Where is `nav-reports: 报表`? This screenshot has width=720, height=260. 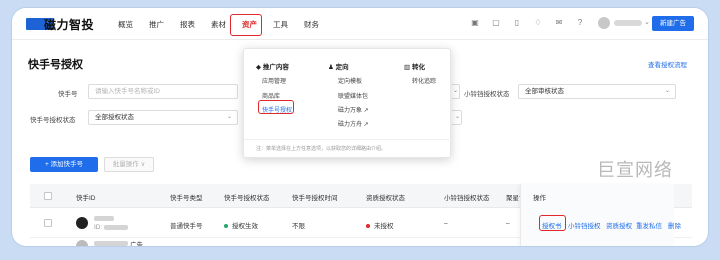 nav-reports: 报表 is located at coordinates (187, 24).